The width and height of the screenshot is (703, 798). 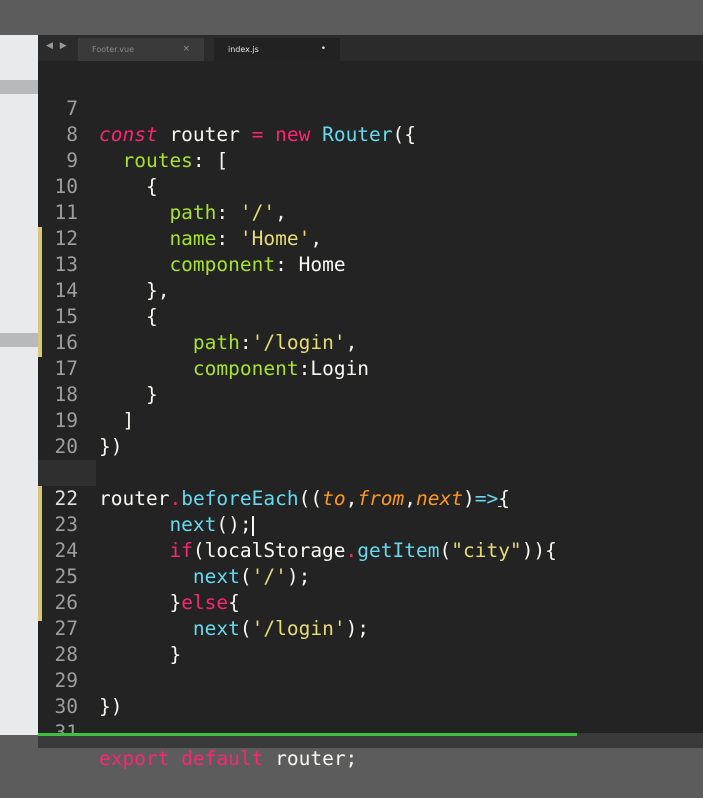 What do you see at coordinates (370, 316) in the screenshot?
I see `code-line: 15 path:'/login',` at bounding box center [370, 316].